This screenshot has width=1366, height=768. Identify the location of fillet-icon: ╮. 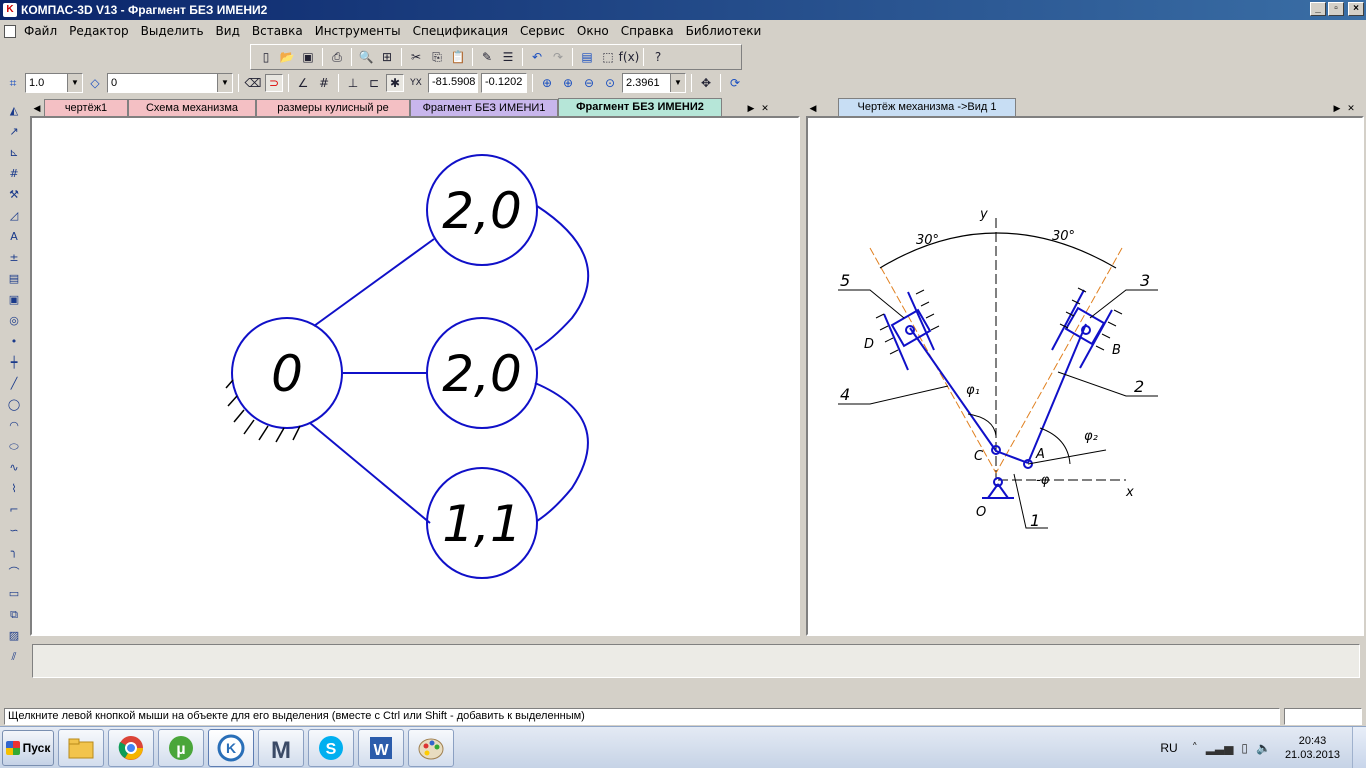
(14, 552).